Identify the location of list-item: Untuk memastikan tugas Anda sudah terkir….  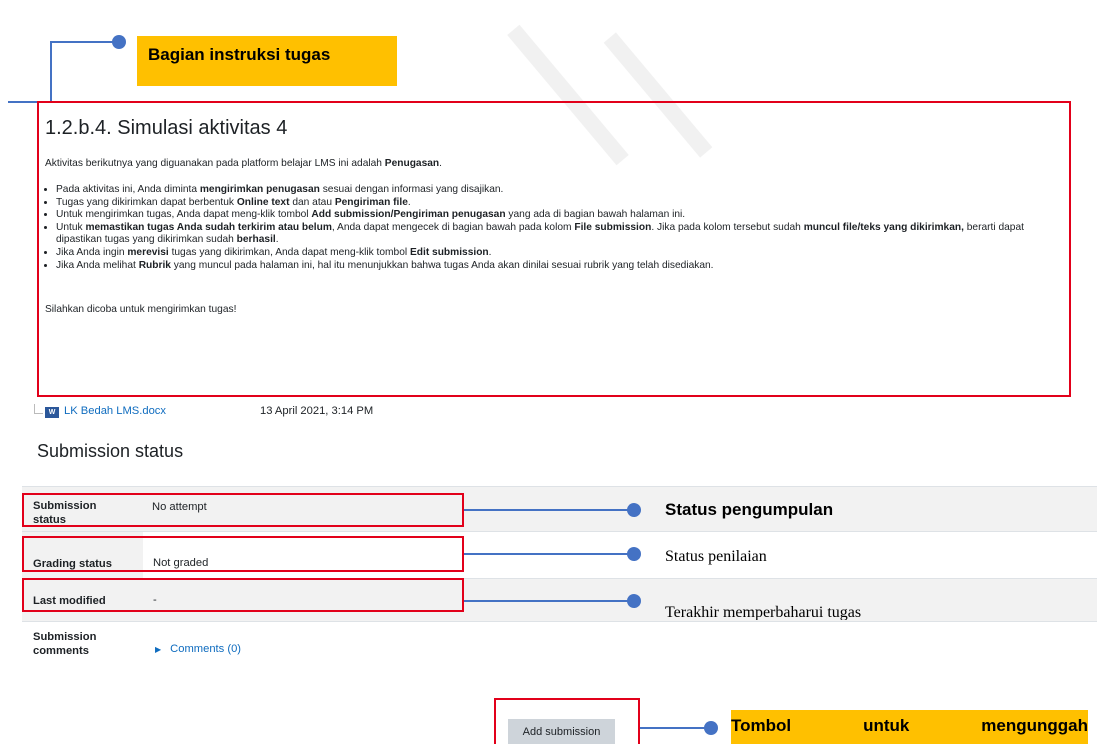
(560, 234).